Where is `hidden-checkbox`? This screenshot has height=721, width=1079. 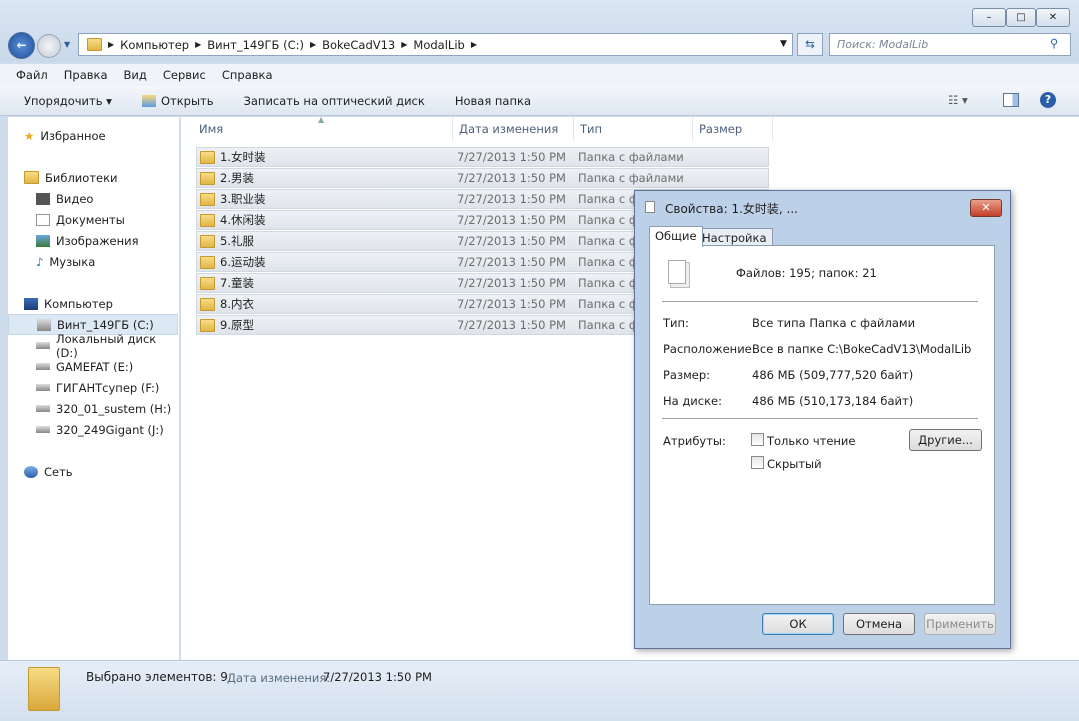 hidden-checkbox is located at coordinates (757, 462).